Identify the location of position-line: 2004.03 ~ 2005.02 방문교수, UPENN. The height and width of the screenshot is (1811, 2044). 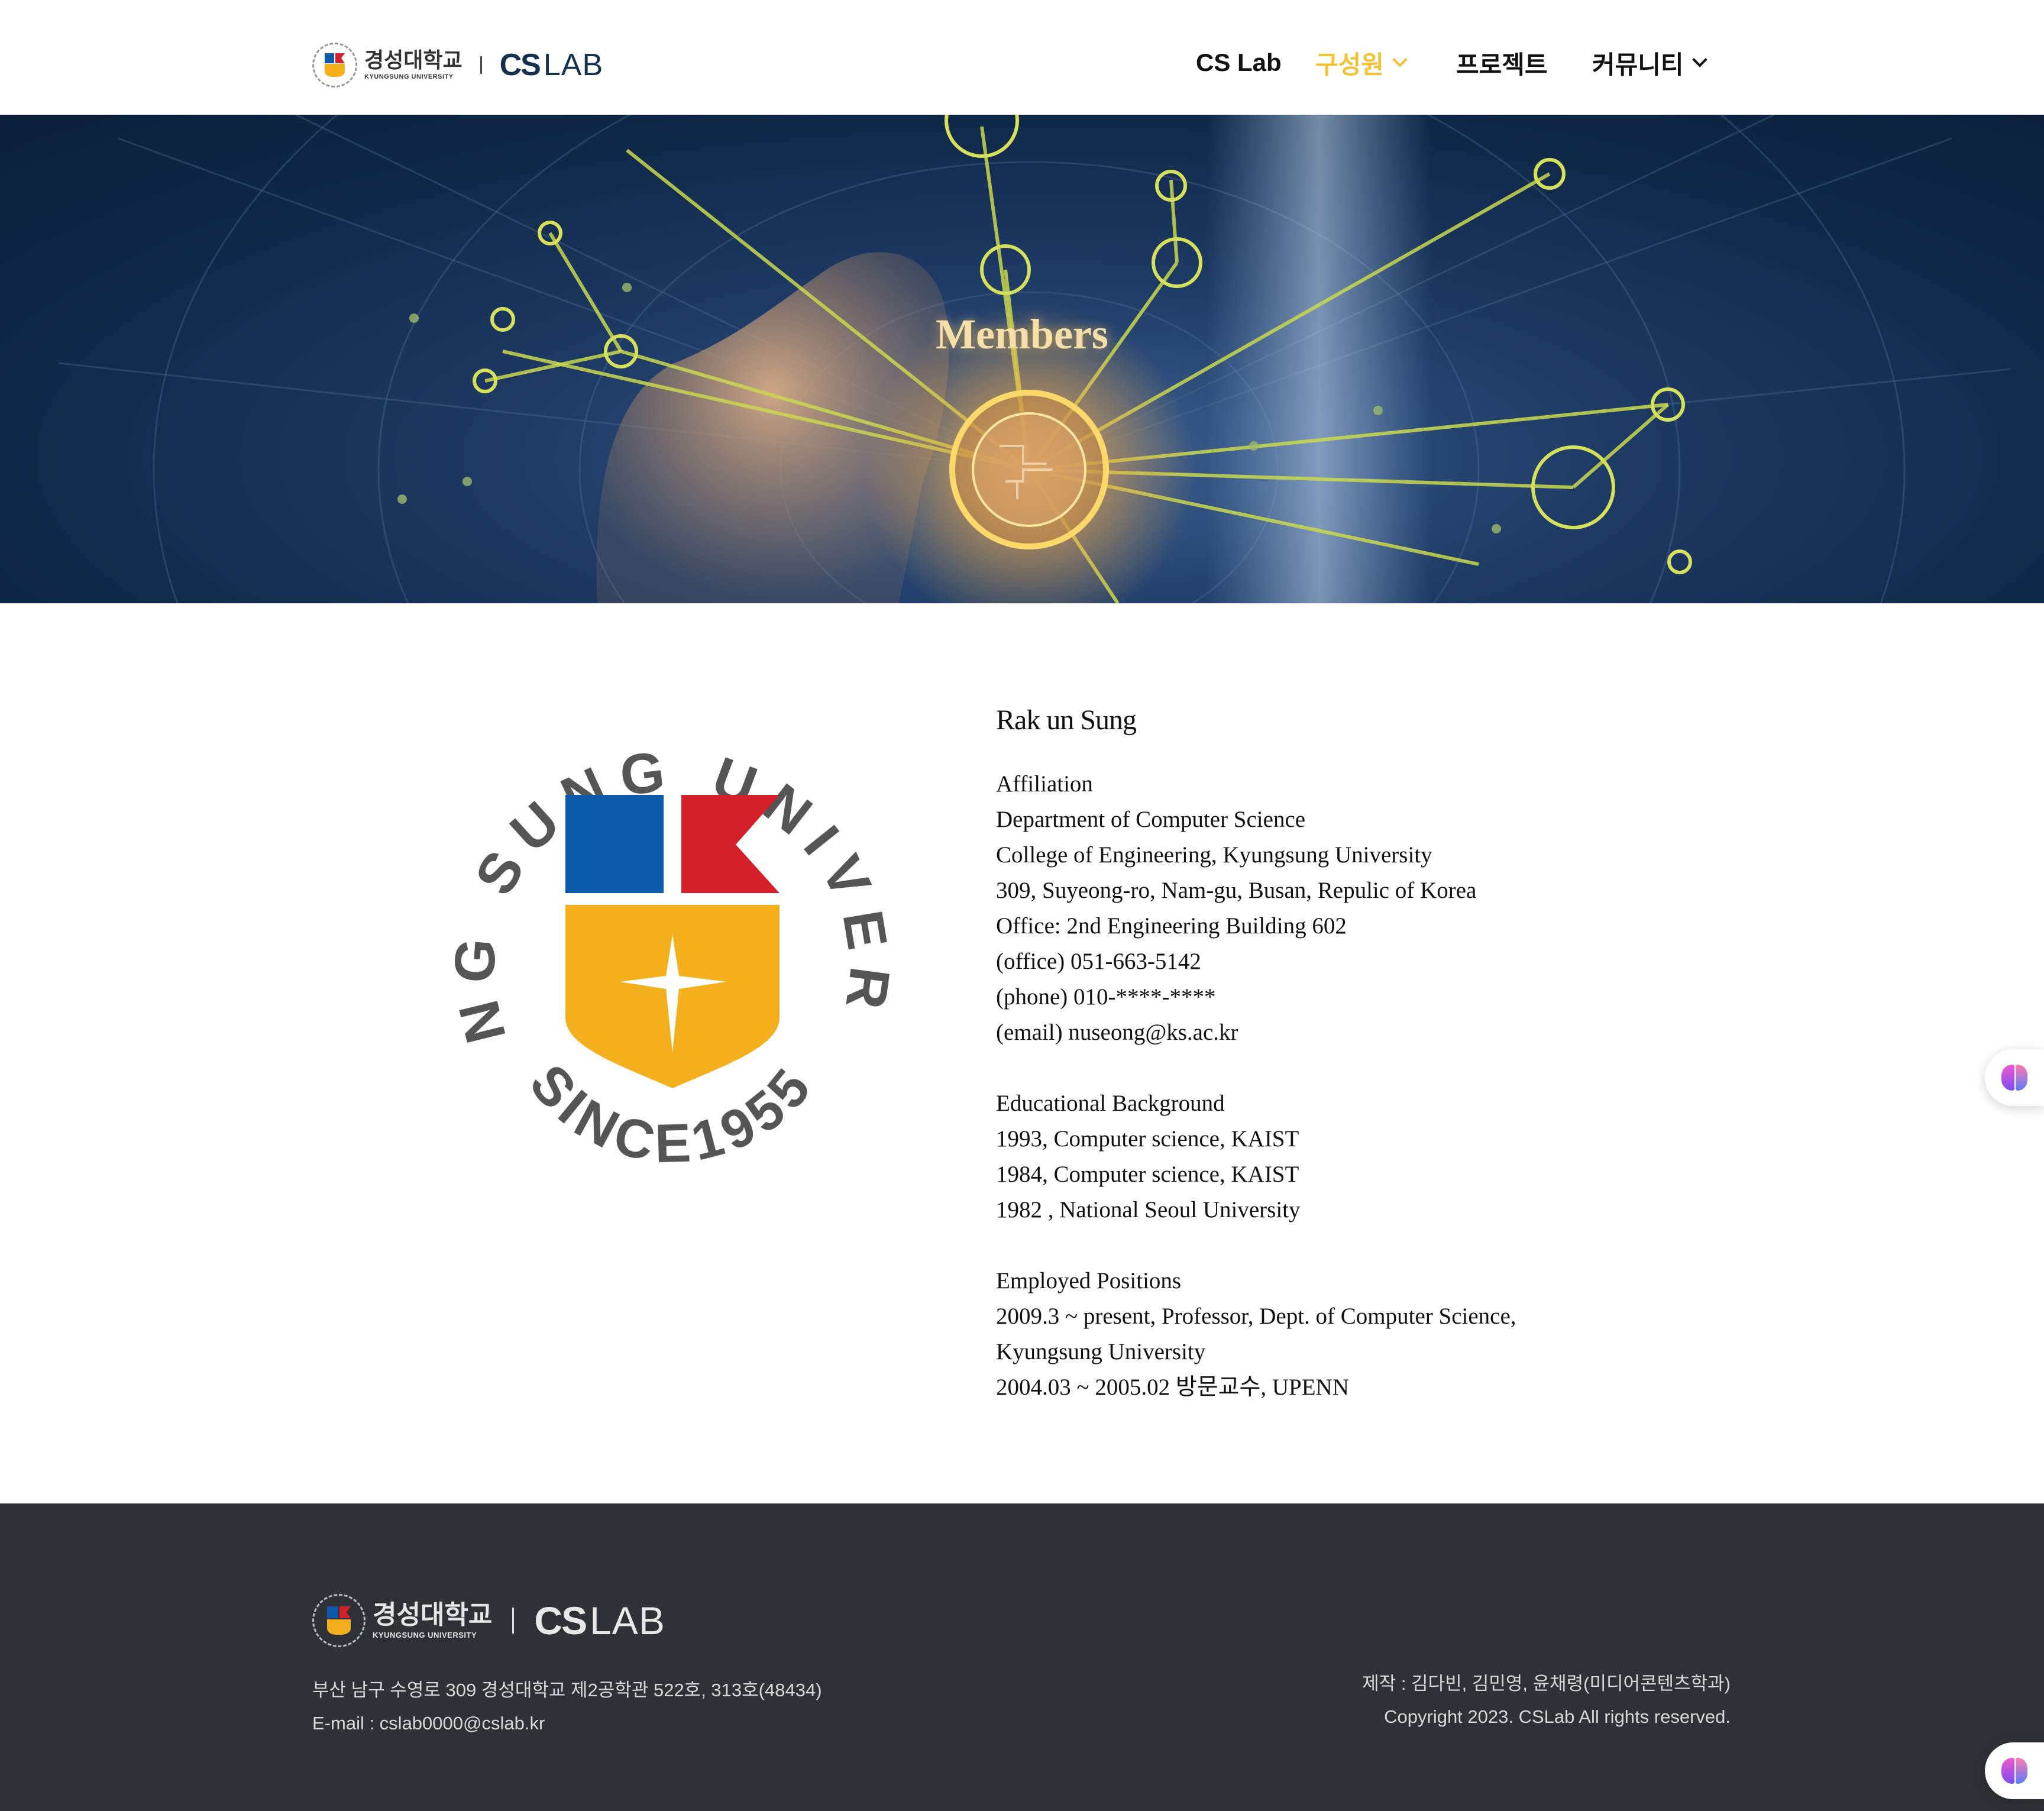
(1172, 1388).